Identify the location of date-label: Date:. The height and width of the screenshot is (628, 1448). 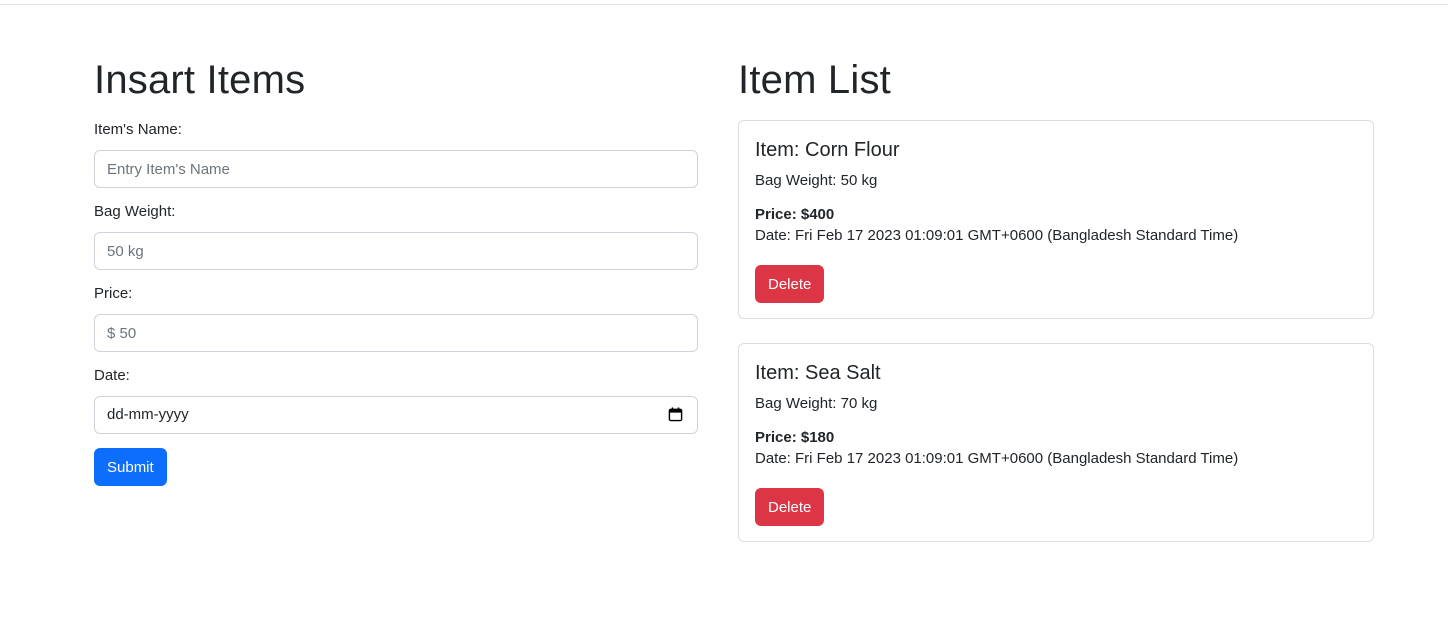
(112, 375).